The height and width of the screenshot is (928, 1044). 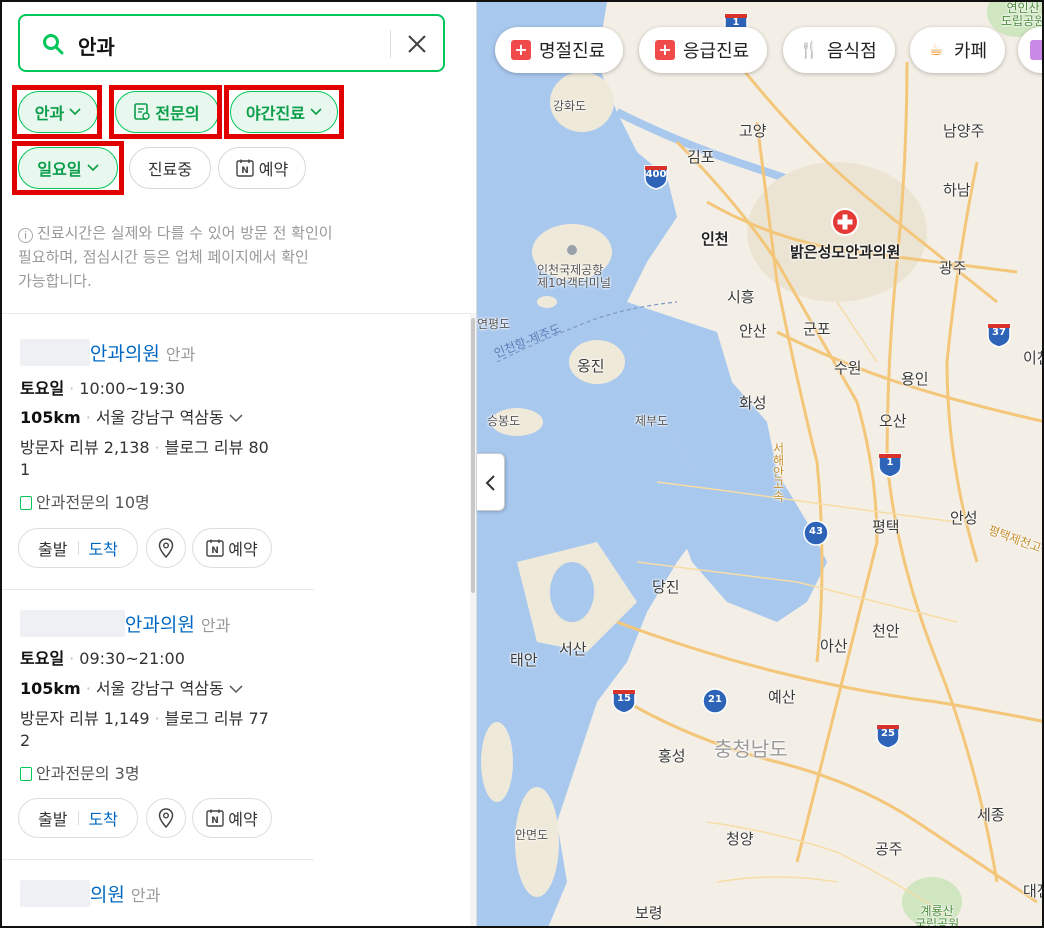 What do you see at coordinates (893, 421) in the screenshot?
I see `map-label: 오산` at bounding box center [893, 421].